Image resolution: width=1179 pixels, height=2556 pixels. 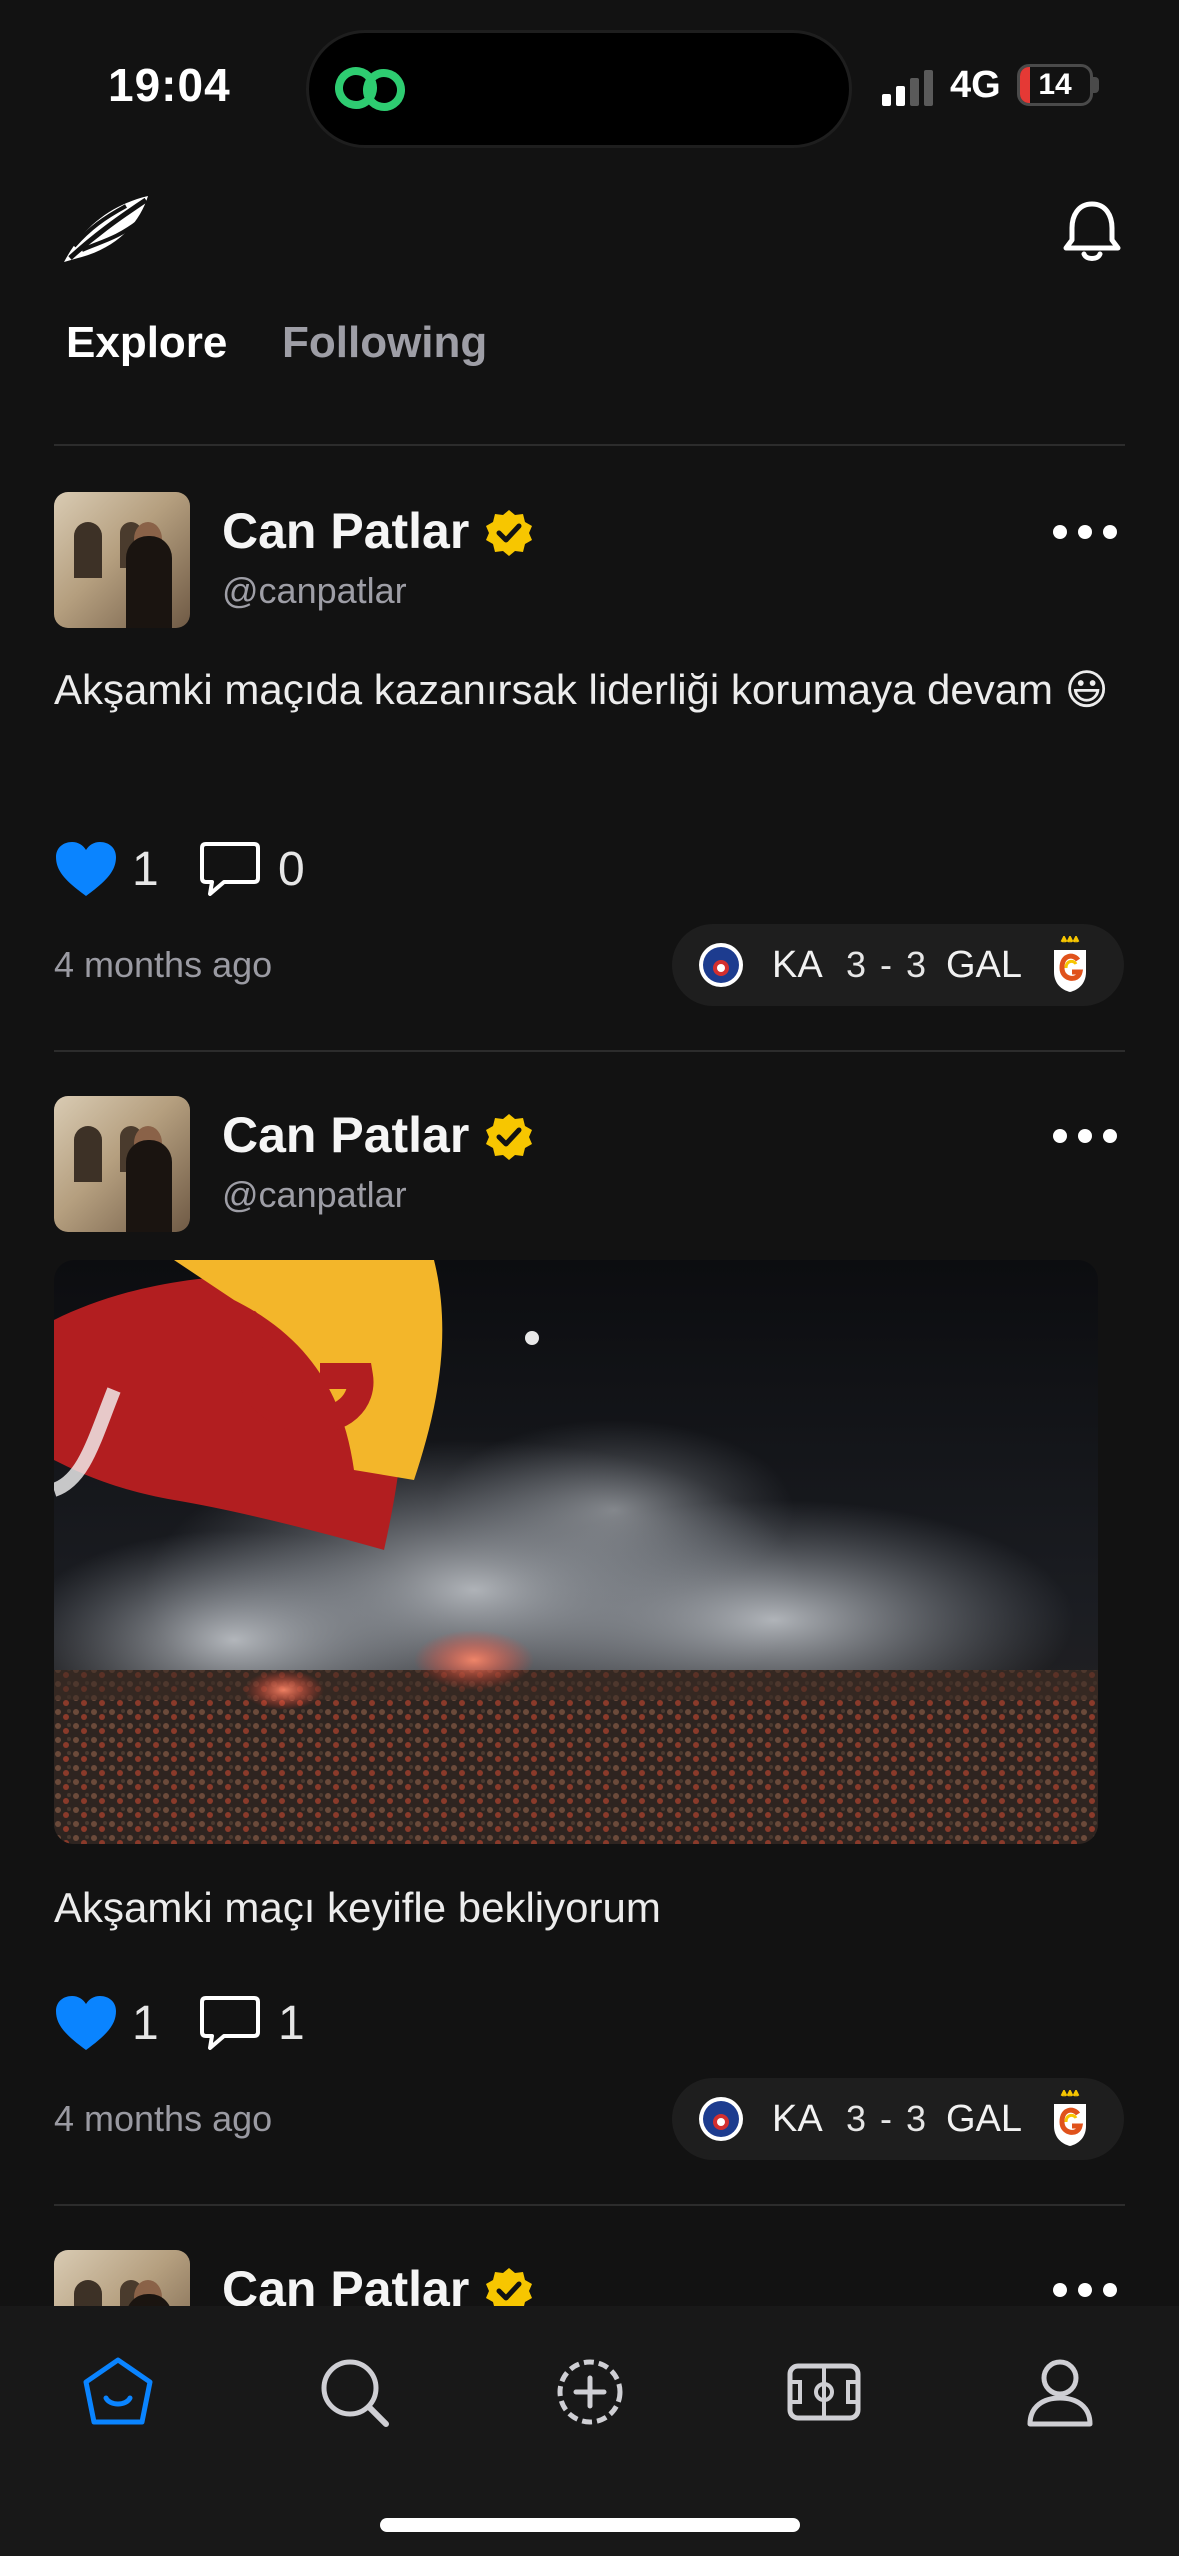 What do you see at coordinates (146, 343) in the screenshot?
I see `tab-explore: Explore` at bounding box center [146, 343].